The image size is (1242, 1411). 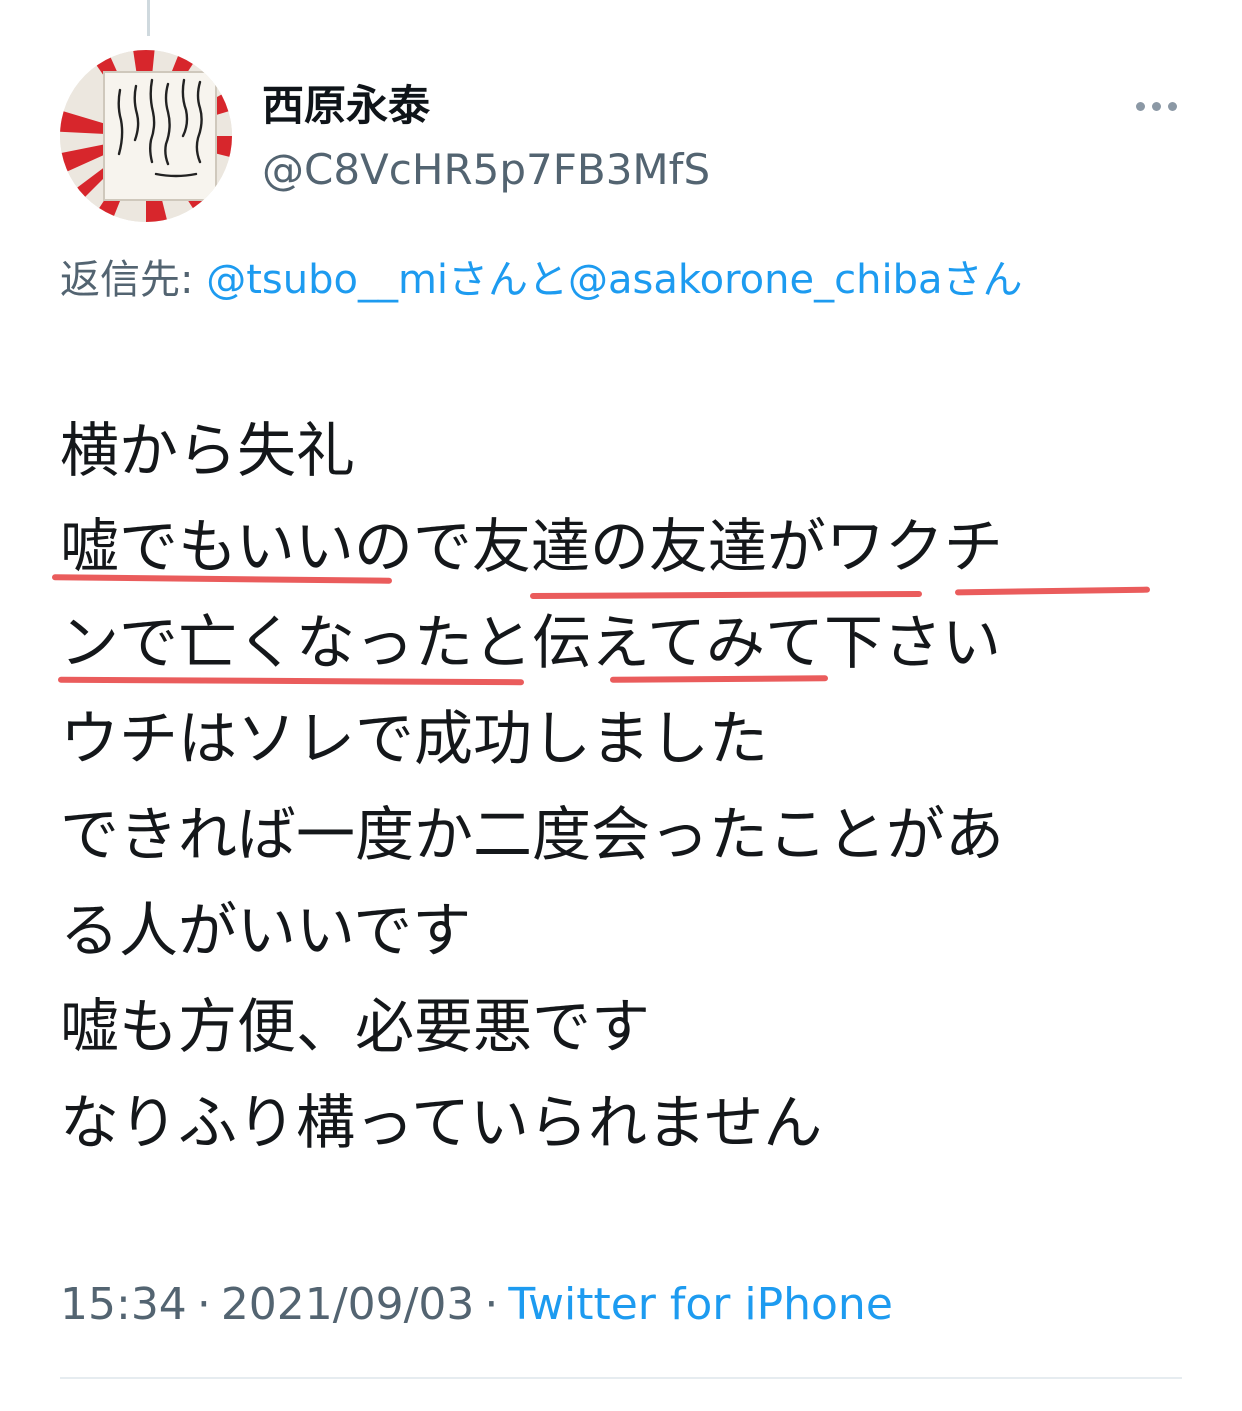 I want to click on author-display-name: 西原永泰, so click(x=346, y=106).